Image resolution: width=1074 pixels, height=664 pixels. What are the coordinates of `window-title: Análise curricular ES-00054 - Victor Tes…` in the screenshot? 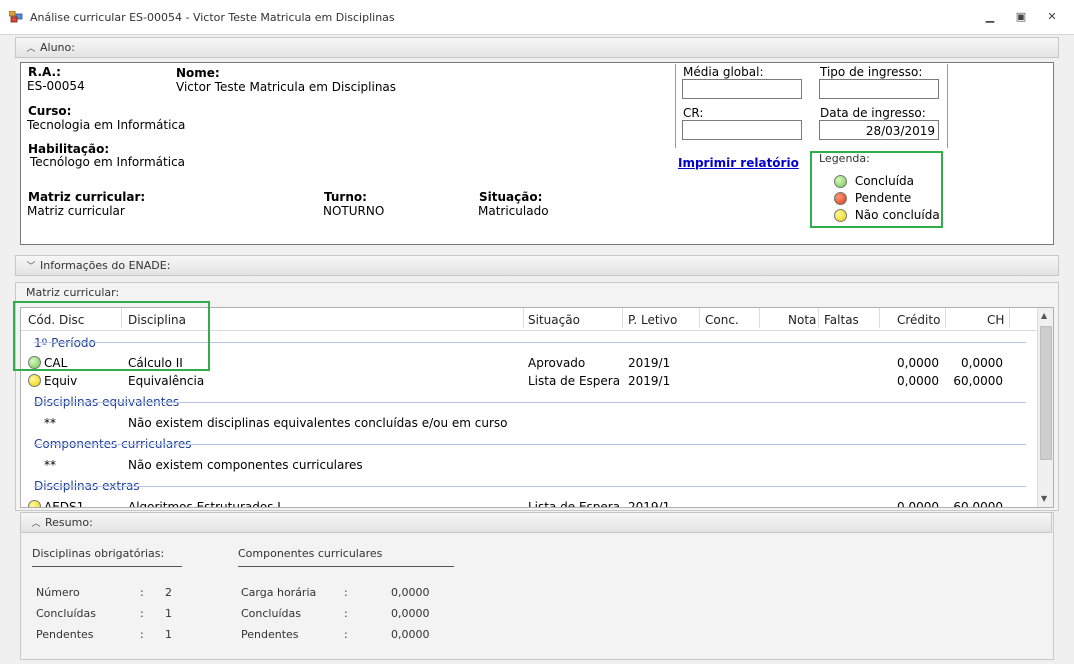 It's located at (212, 17).